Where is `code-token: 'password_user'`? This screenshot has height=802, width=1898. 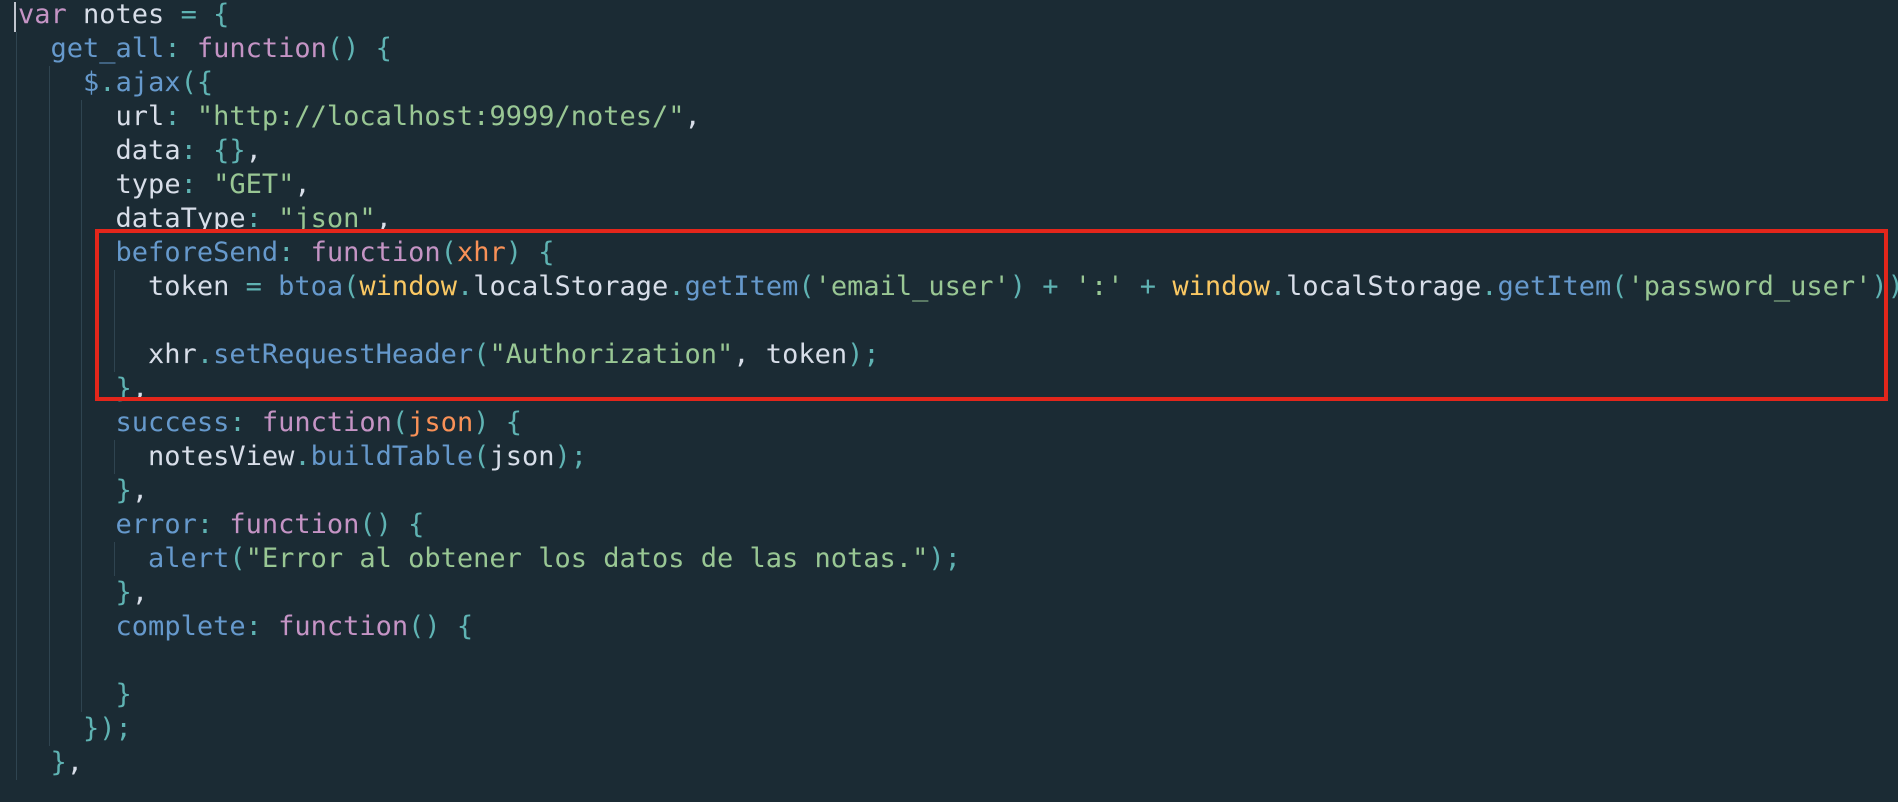 code-token: 'password_user' is located at coordinates (1749, 286).